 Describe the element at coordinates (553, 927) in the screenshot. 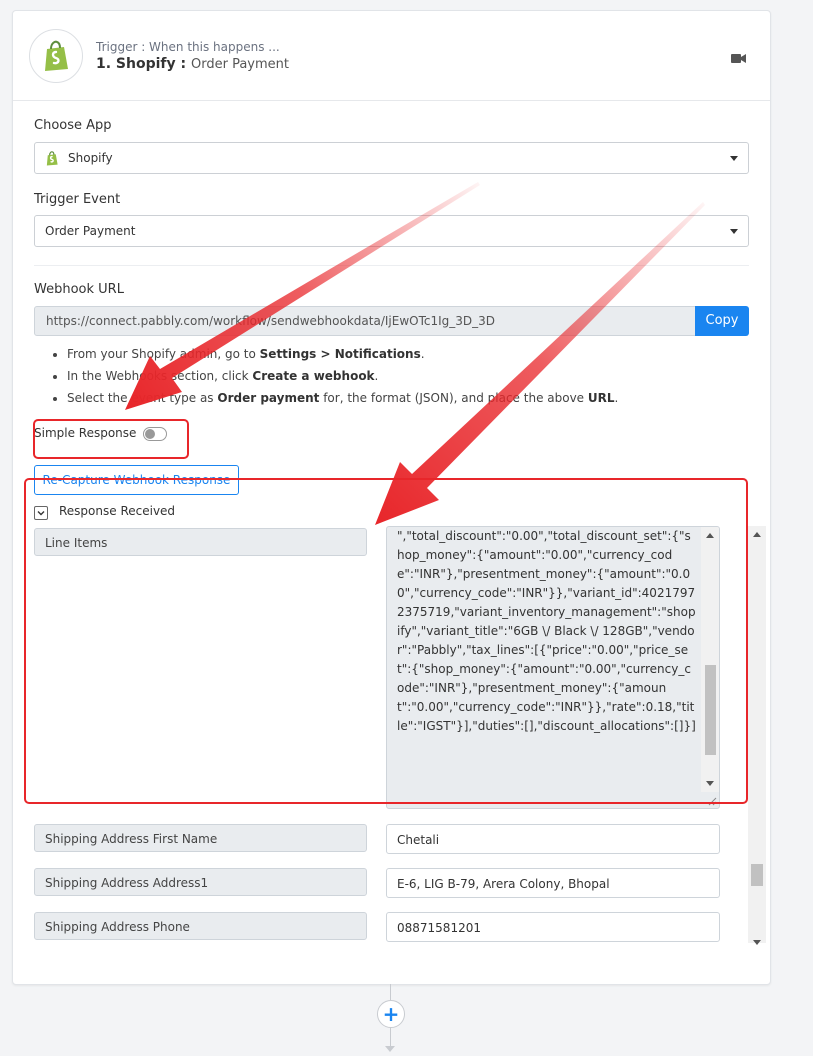

I see `field-value-shipping-phone: 08871581201` at that location.